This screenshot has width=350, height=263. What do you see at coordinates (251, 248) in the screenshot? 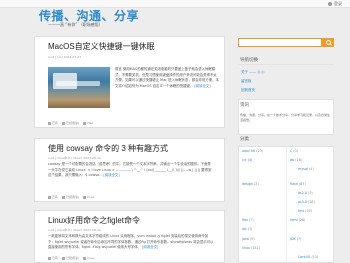
I see `category-item: linux (152)` at bounding box center [251, 248].